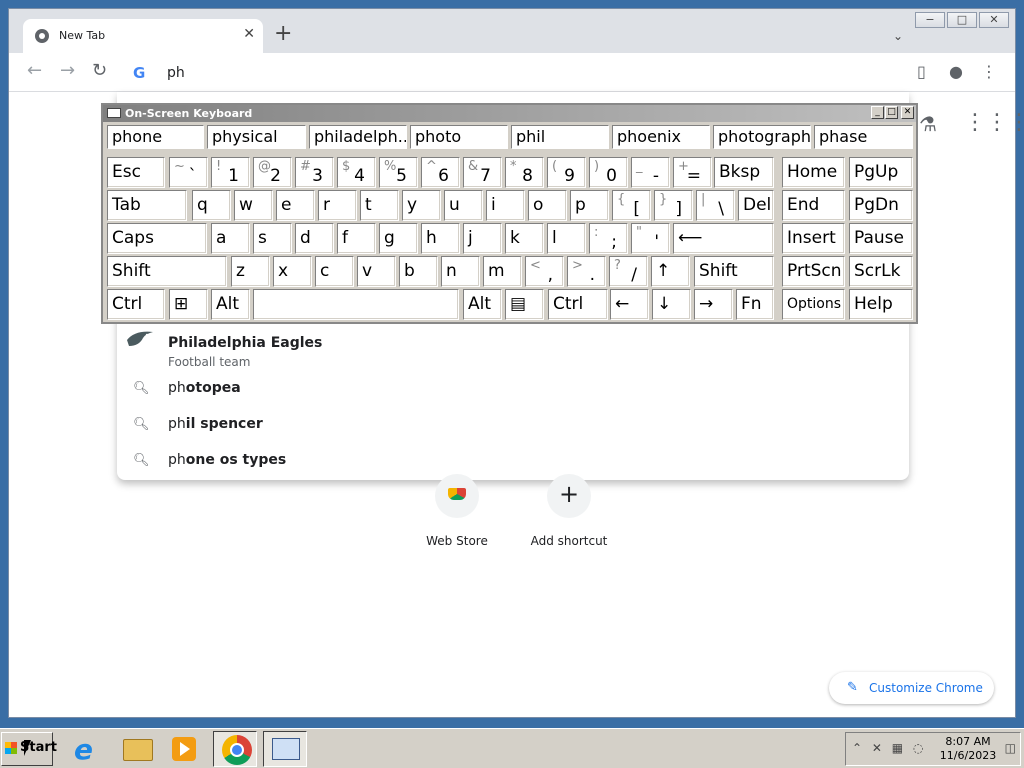 The image size is (1024, 768). What do you see at coordinates (911, 688) in the screenshot?
I see `customize-chrome-button: ✎ Customize Chrome` at bounding box center [911, 688].